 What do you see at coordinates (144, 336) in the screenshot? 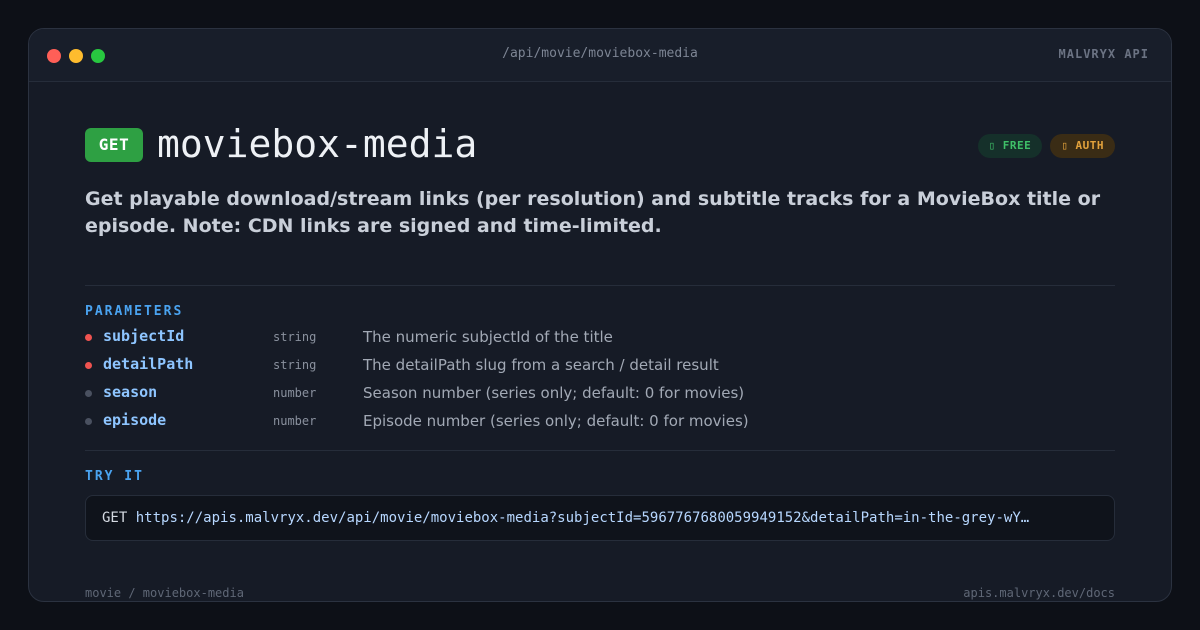
I see `param-name: subjectId` at bounding box center [144, 336].